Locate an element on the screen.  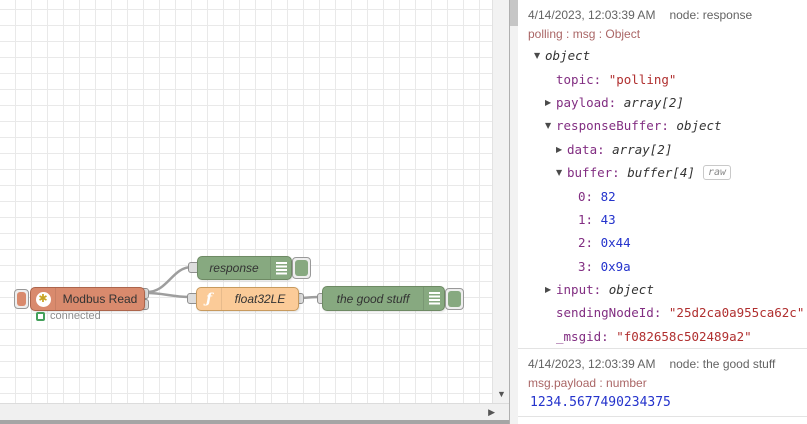
debug-tree-row: 1: 43 is located at coordinates (662, 219).